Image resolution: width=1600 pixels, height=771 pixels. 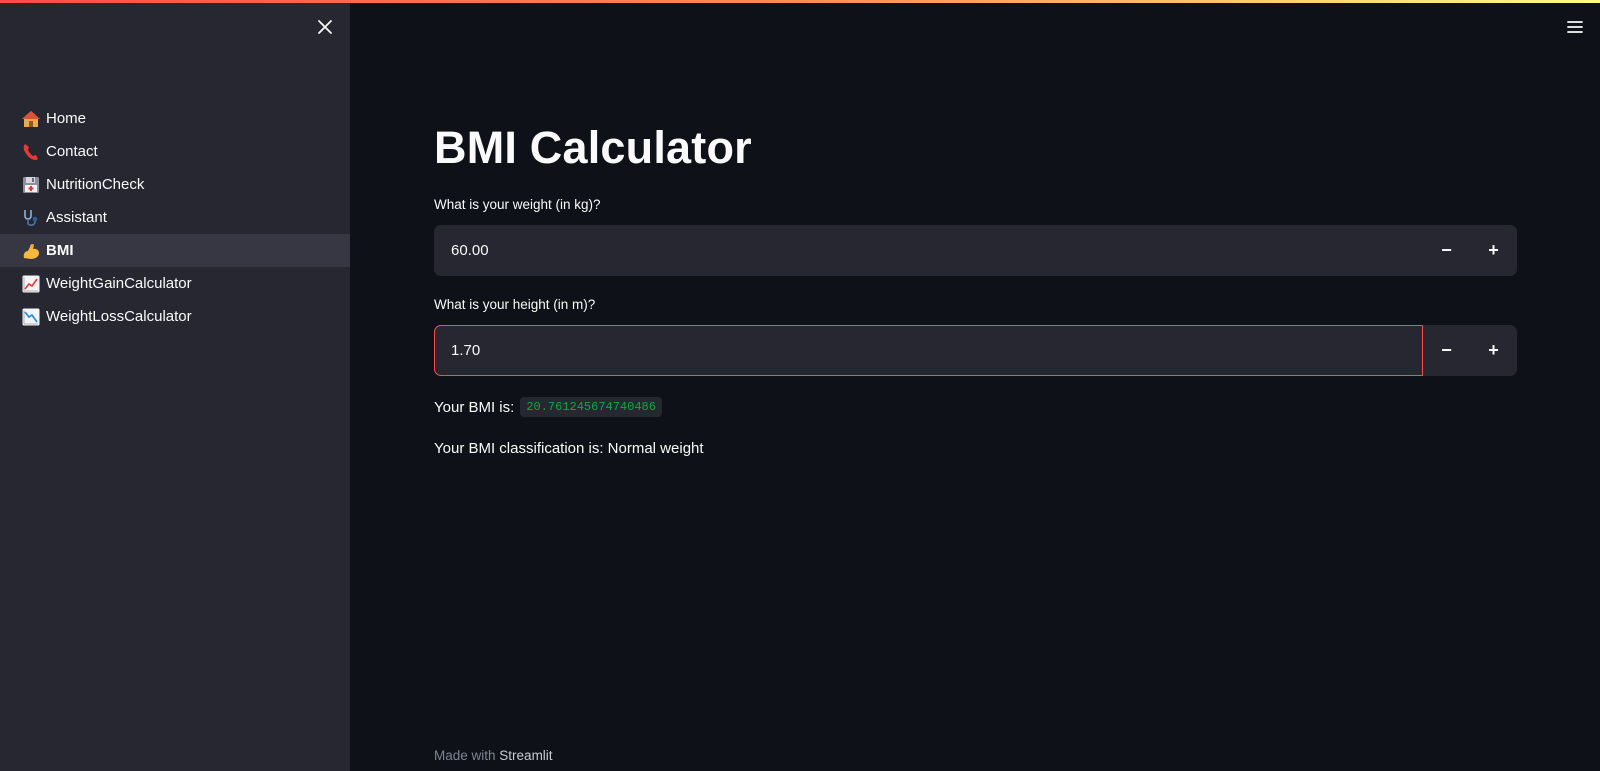 What do you see at coordinates (928, 350) in the screenshot?
I see `height-input: 1.70` at bounding box center [928, 350].